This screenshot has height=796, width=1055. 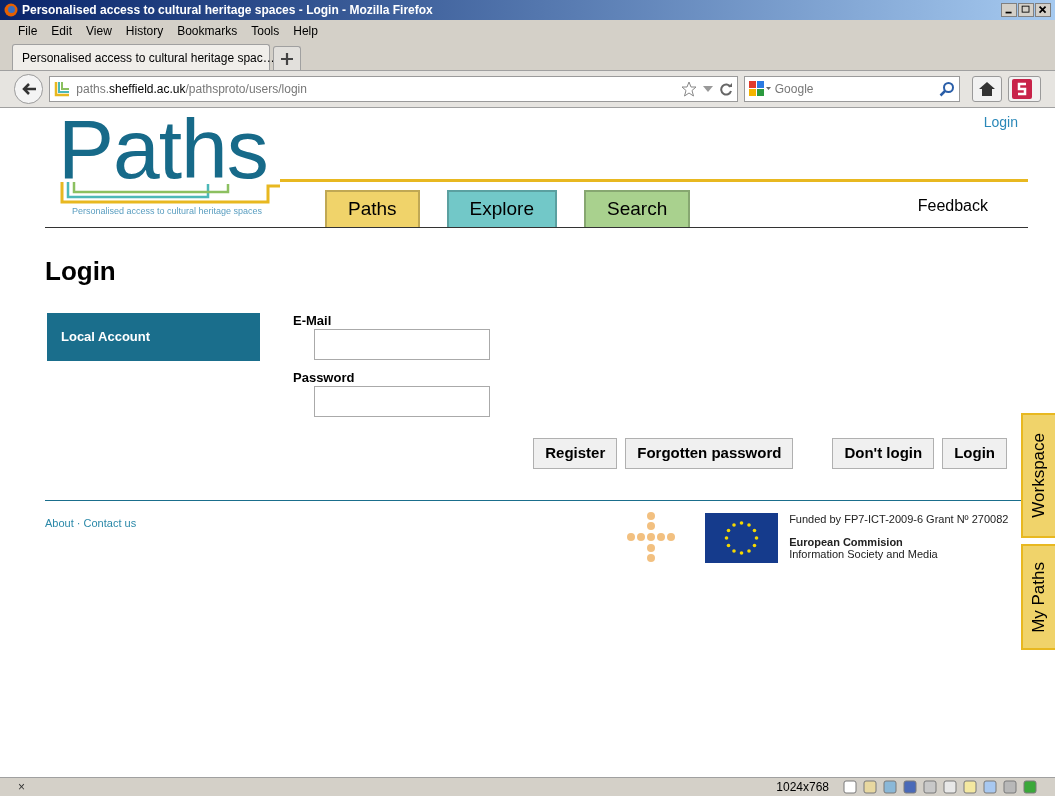 I want to click on url-field: paths.sheffield.ac.uk/pathsproto/users/login, so click(x=393, y=89).